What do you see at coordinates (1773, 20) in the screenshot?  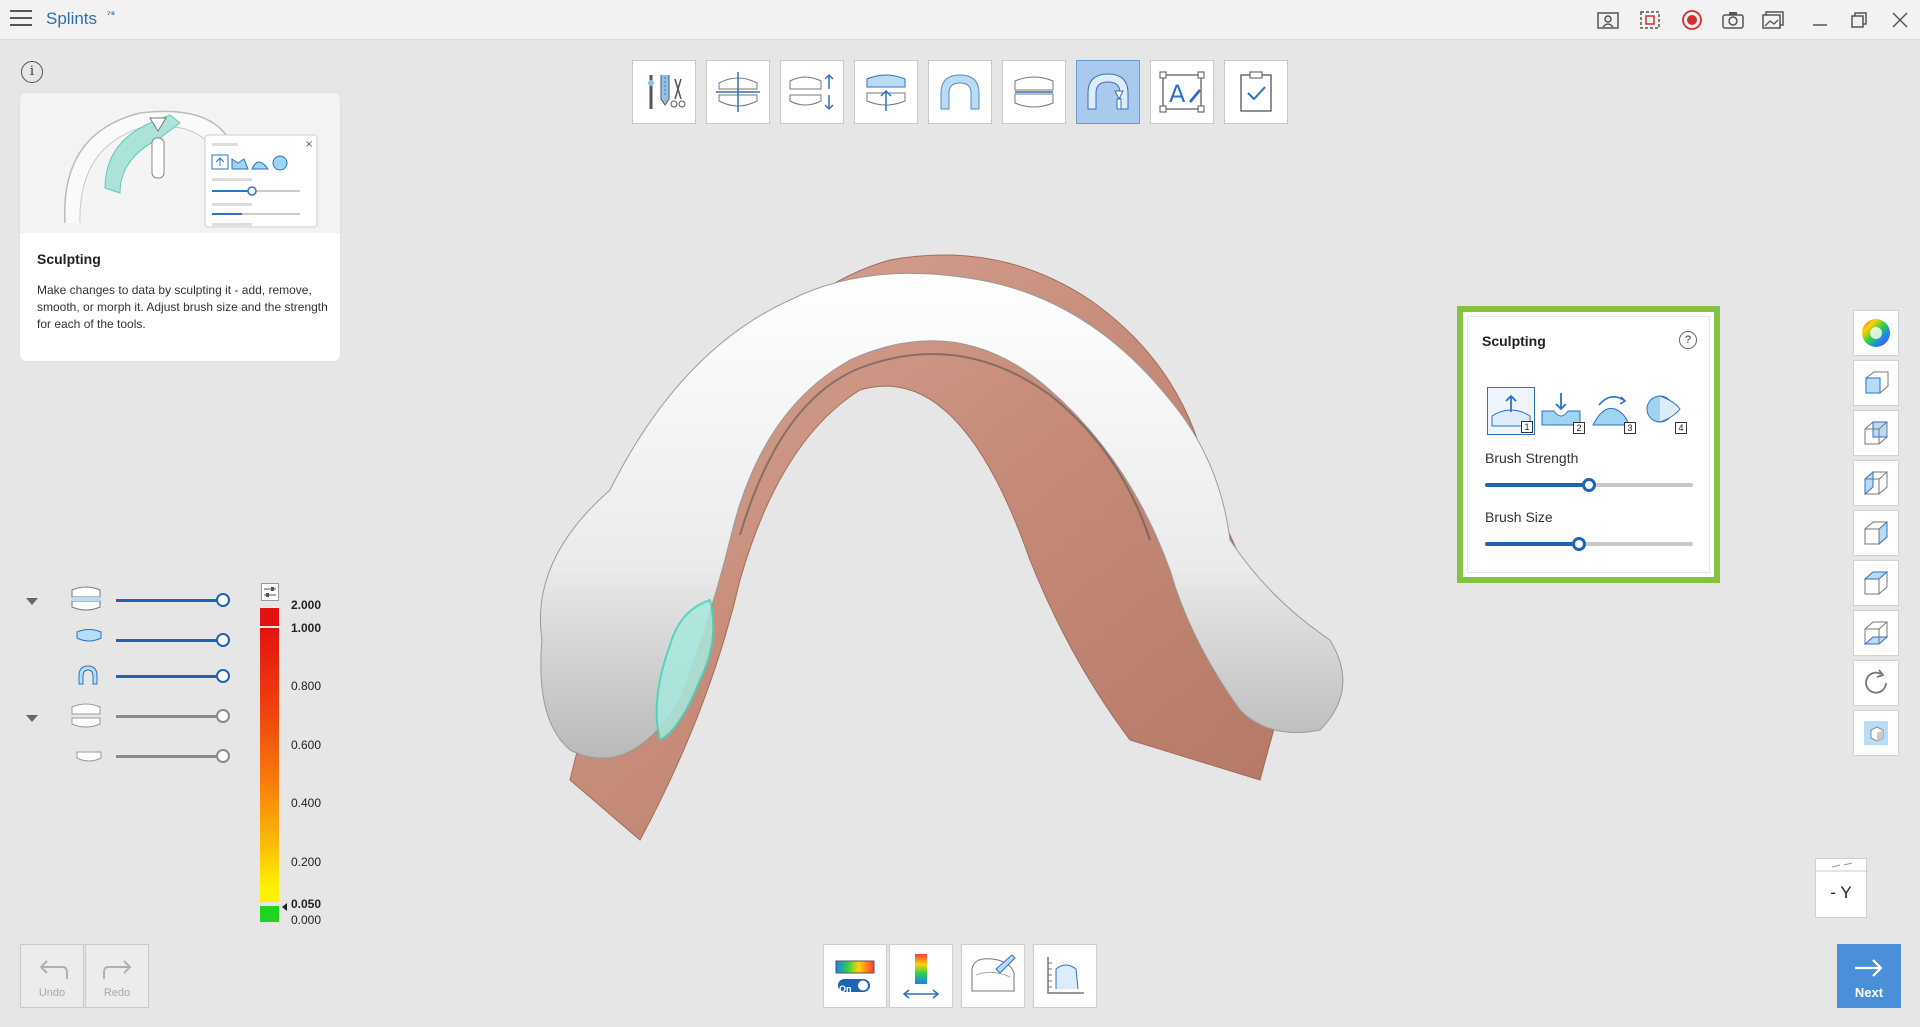 I see `gallery-icon` at bounding box center [1773, 20].